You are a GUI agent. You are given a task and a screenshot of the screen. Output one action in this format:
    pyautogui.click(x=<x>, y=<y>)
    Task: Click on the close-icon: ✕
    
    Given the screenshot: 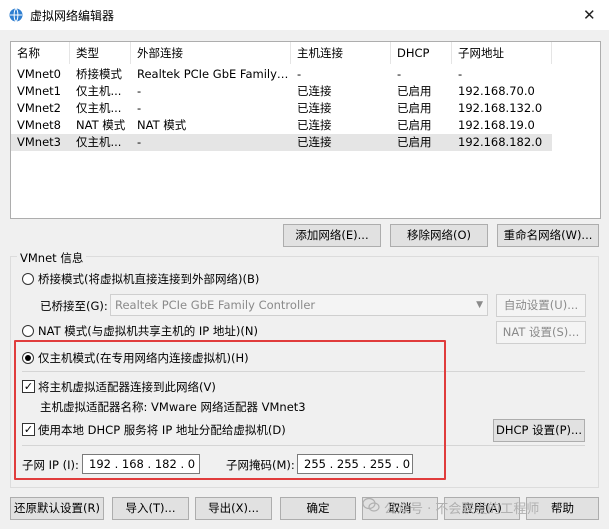 What is the action you would take?
    pyautogui.click(x=589, y=15)
    